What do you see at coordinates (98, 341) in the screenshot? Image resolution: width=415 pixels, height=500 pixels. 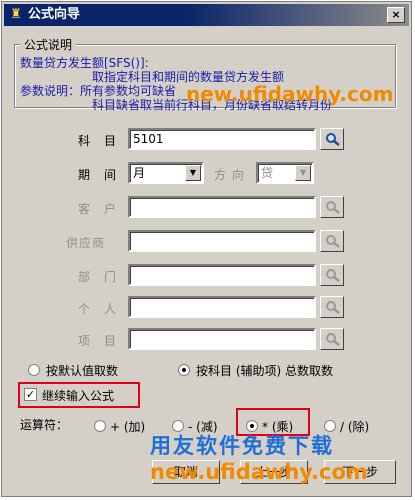 I see `project-label: 项 目` at bounding box center [98, 341].